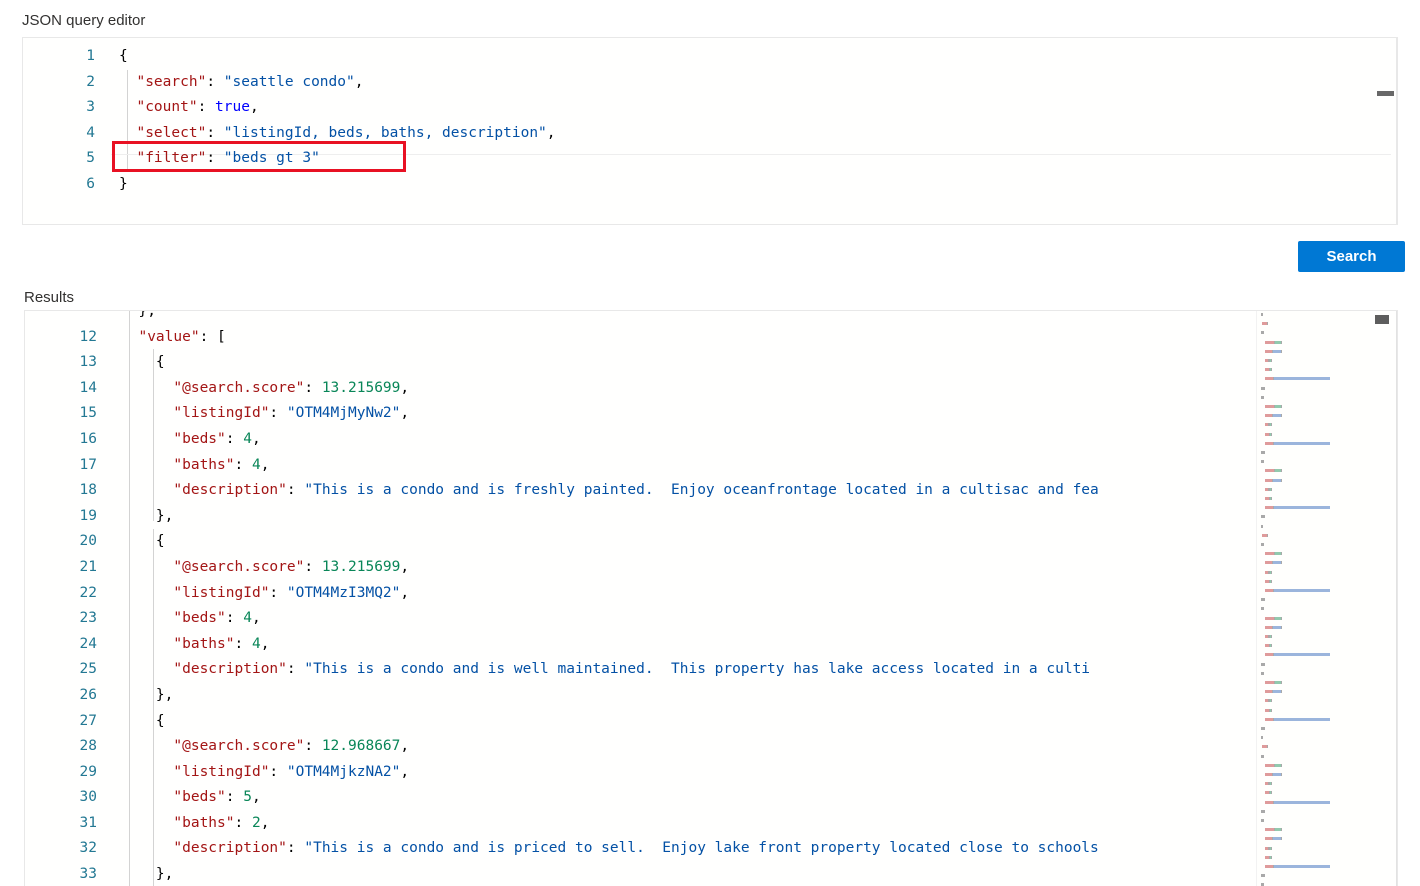 The image size is (1420, 886). Describe the element at coordinates (212, 336) in the screenshot. I see `token-punct: : [` at that location.